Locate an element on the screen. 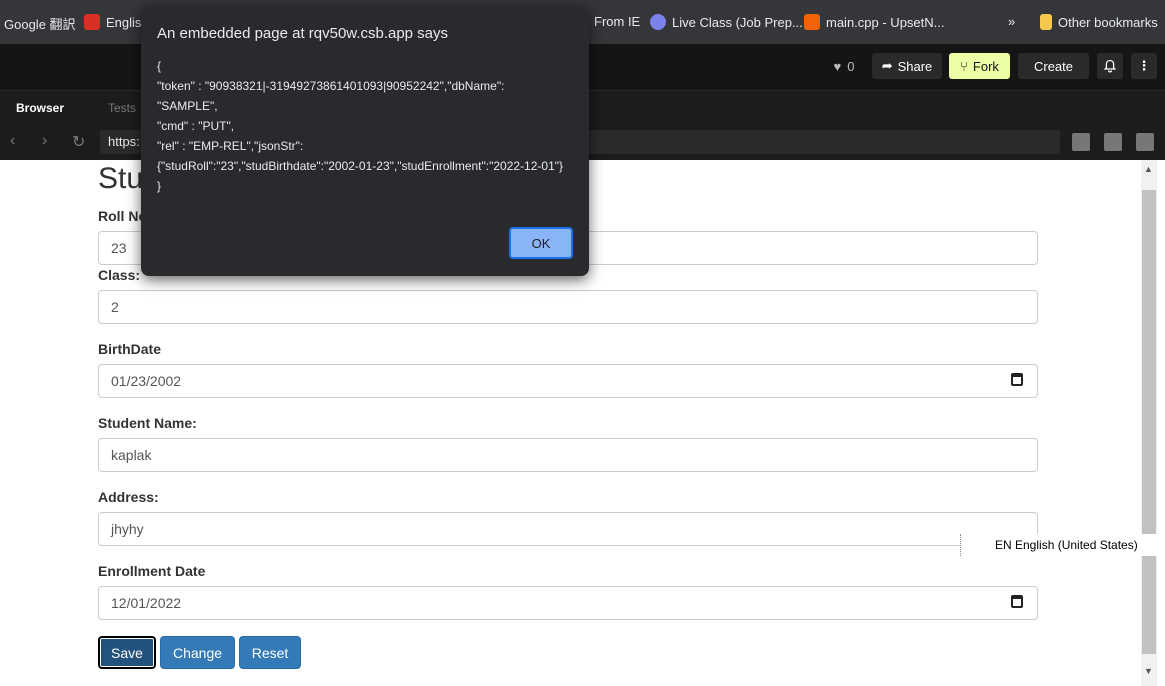 The width and height of the screenshot is (1165, 686). bell-icon is located at coordinates (1110, 66).